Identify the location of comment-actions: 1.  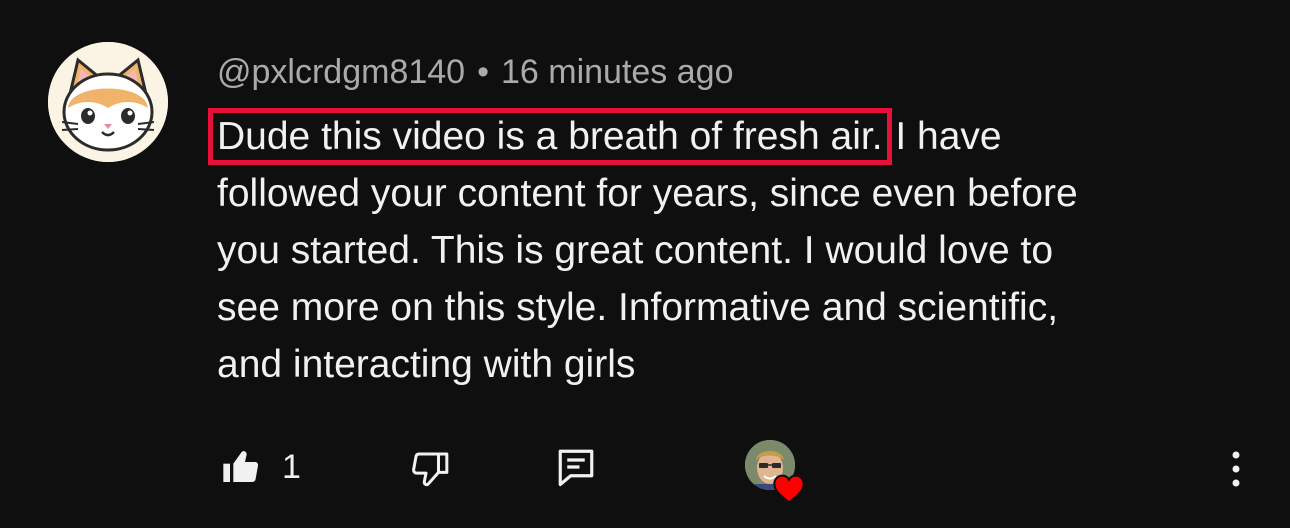
(645, 470).